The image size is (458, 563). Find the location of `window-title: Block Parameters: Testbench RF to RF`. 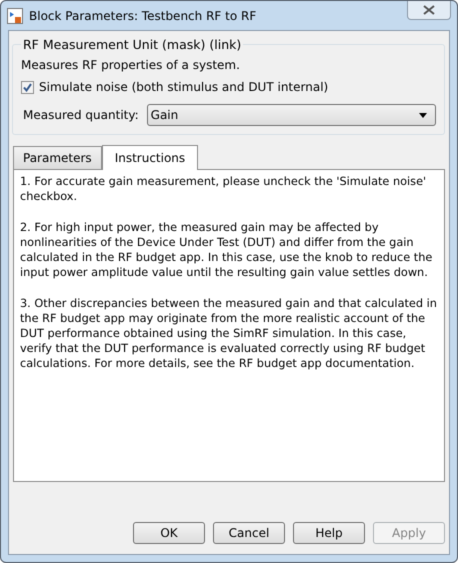

window-title: Block Parameters: Testbench RF to RF is located at coordinates (143, 15).